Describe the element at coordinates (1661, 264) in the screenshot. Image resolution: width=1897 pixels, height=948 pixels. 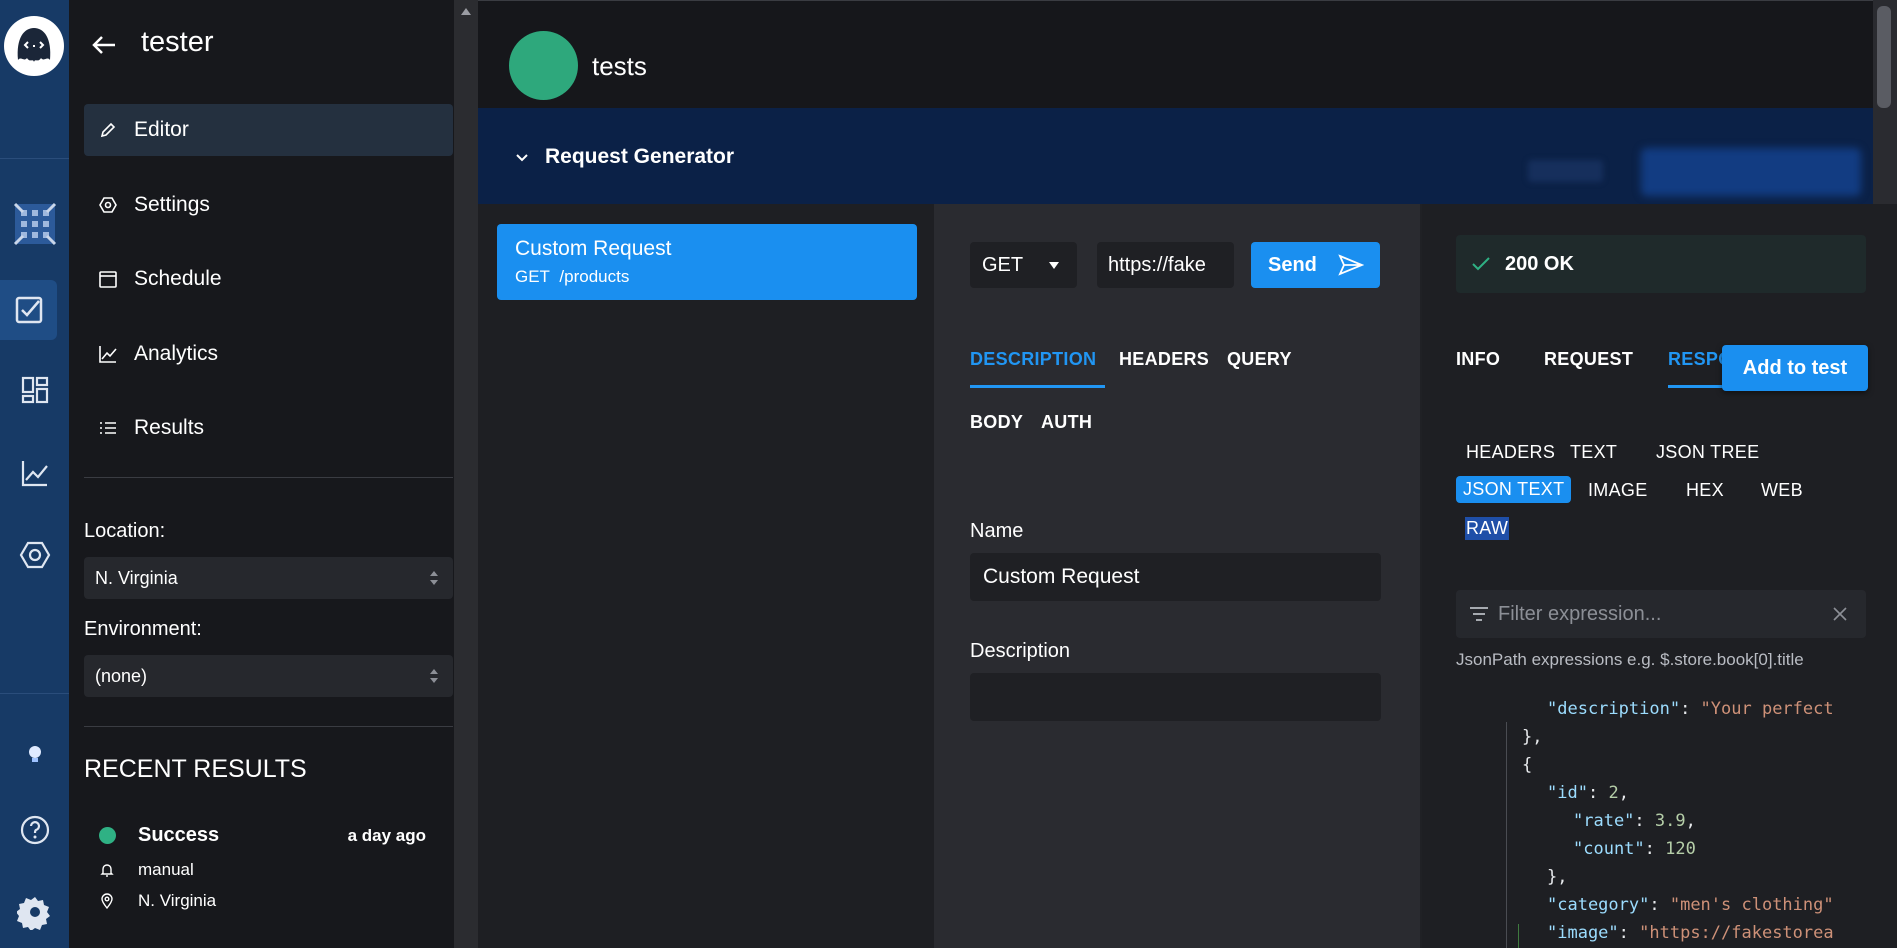
I see `response-status: 200 OK` at that location.